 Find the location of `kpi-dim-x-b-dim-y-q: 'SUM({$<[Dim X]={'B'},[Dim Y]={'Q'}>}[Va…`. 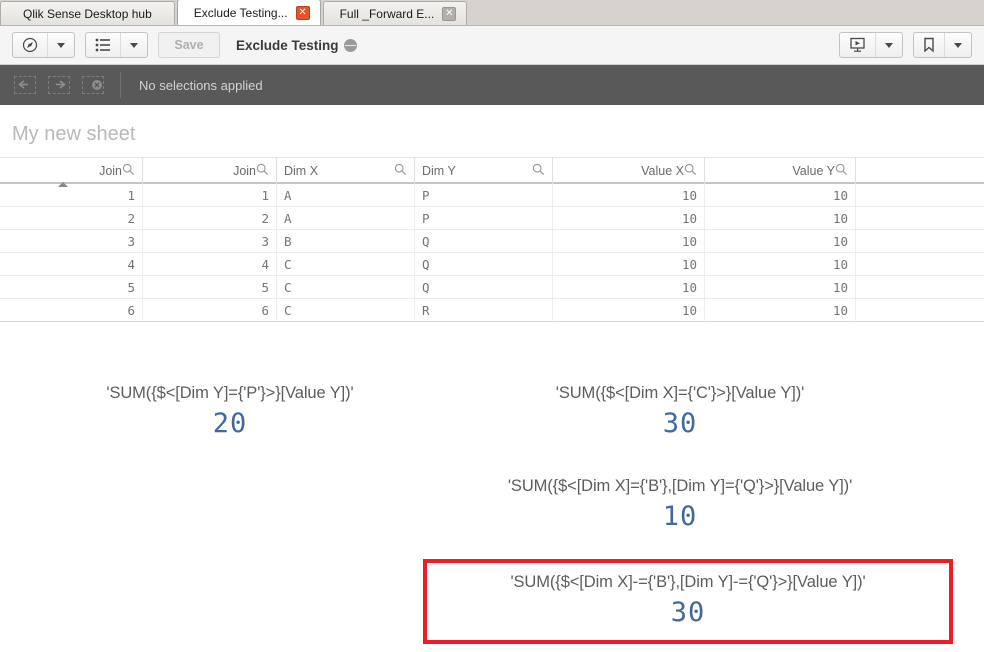

kpi-dim-x-b-dim-y-q: 'SUM({$<[Dim X]={'B'},[Dim Y]={'Q'}>}[Va… is located at coordinates (680, 504).